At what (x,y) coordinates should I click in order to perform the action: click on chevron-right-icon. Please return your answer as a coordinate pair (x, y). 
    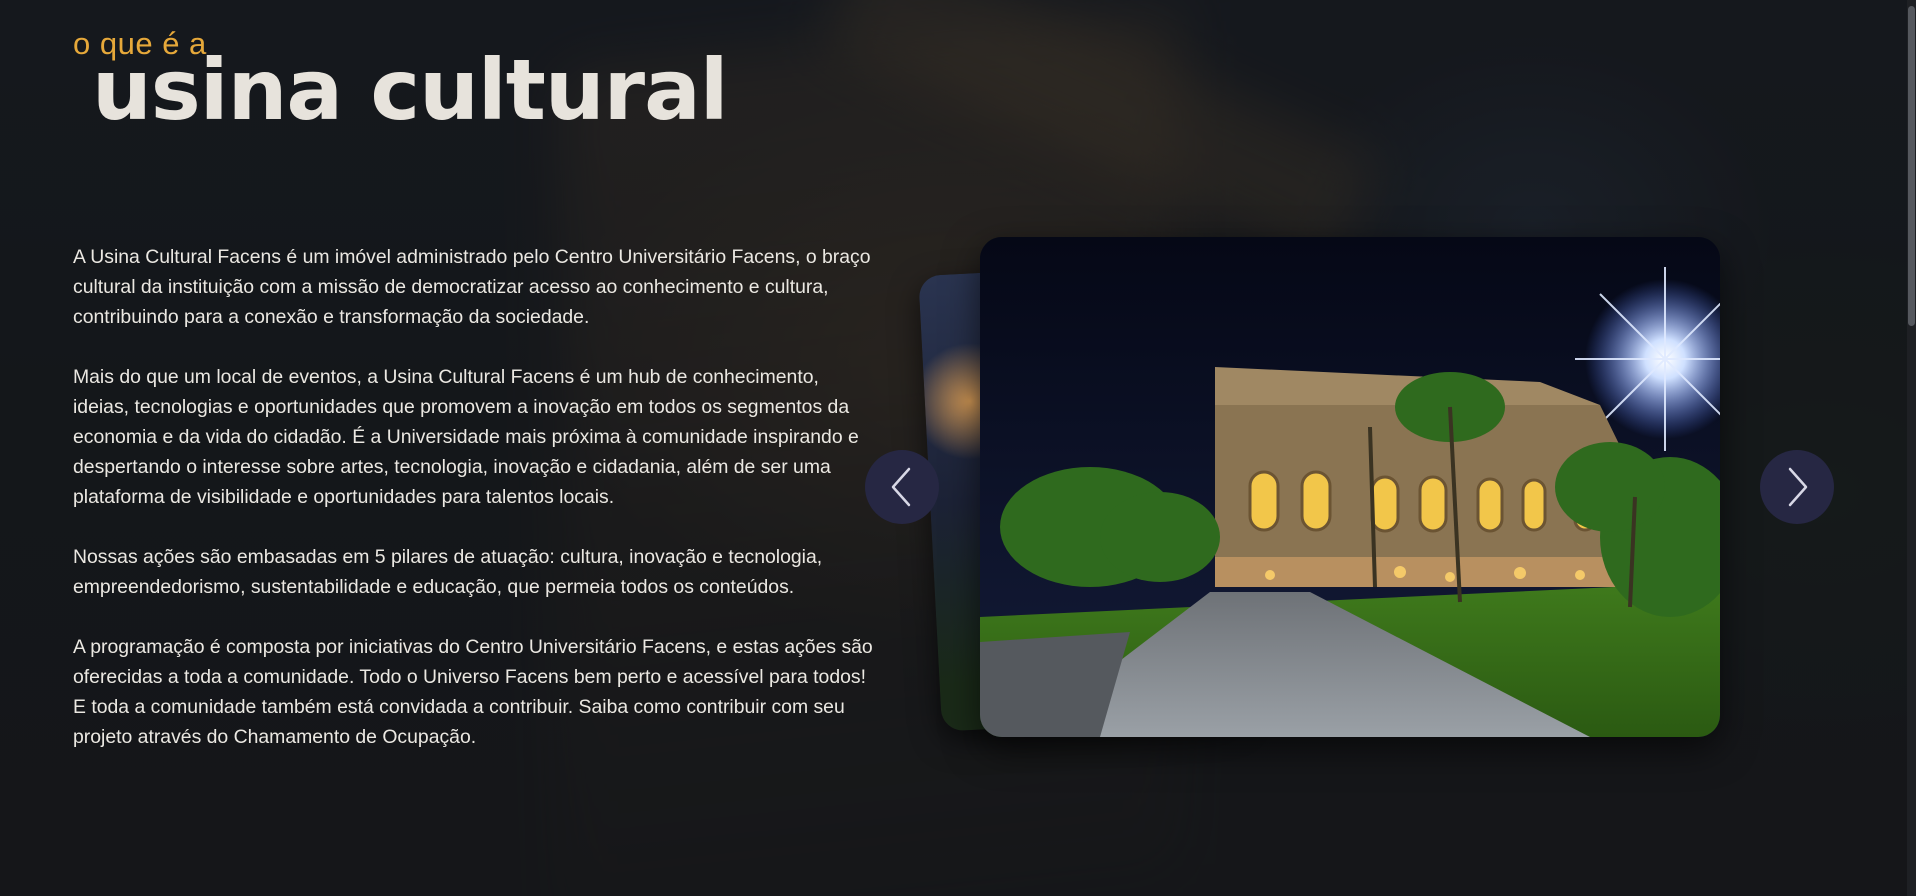
    Looking at the image, I should click on (1798, 487).